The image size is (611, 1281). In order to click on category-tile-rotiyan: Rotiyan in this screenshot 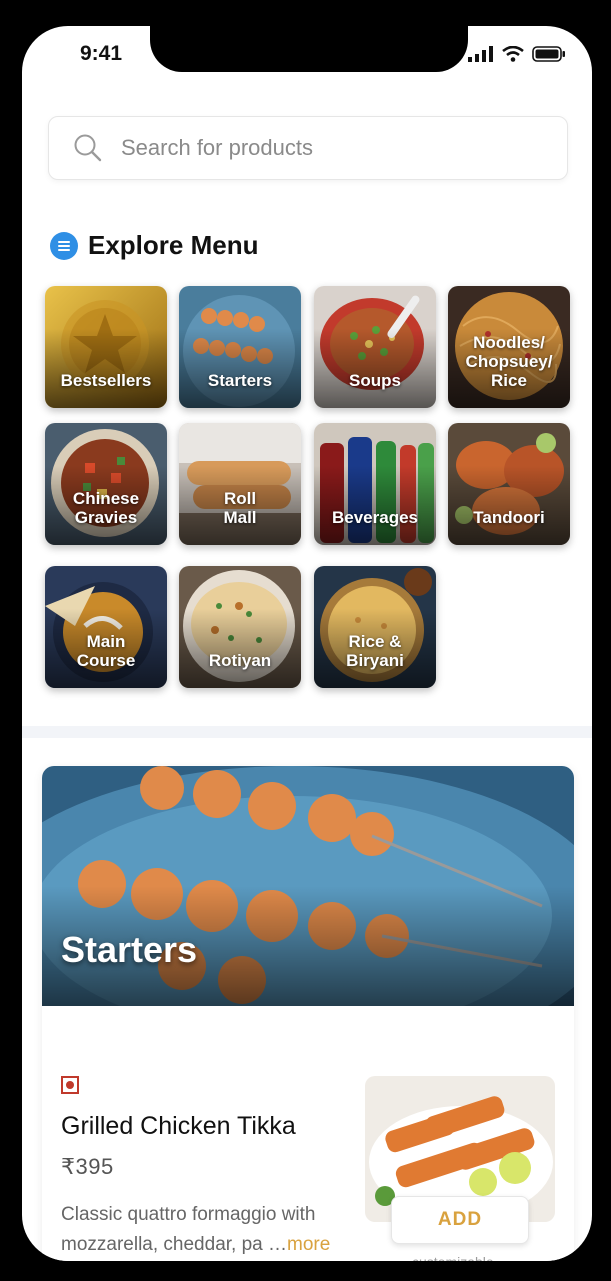, I will do `click(240, 627)`.